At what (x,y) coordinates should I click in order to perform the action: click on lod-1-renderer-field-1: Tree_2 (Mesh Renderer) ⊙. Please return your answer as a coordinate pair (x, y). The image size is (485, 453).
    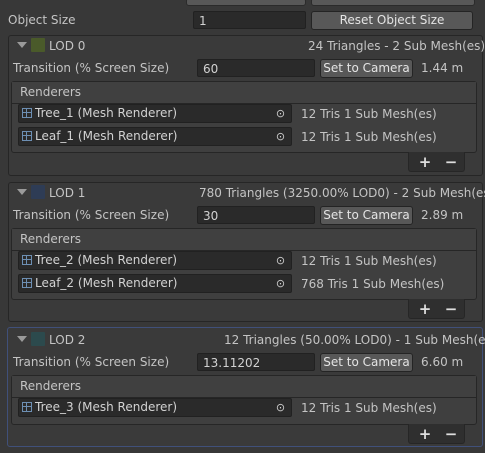
    Looking at the image, I should click on (155, 260).